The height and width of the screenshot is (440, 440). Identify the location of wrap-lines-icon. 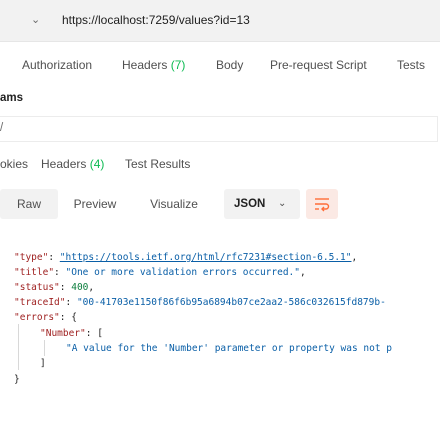
(322, 205).